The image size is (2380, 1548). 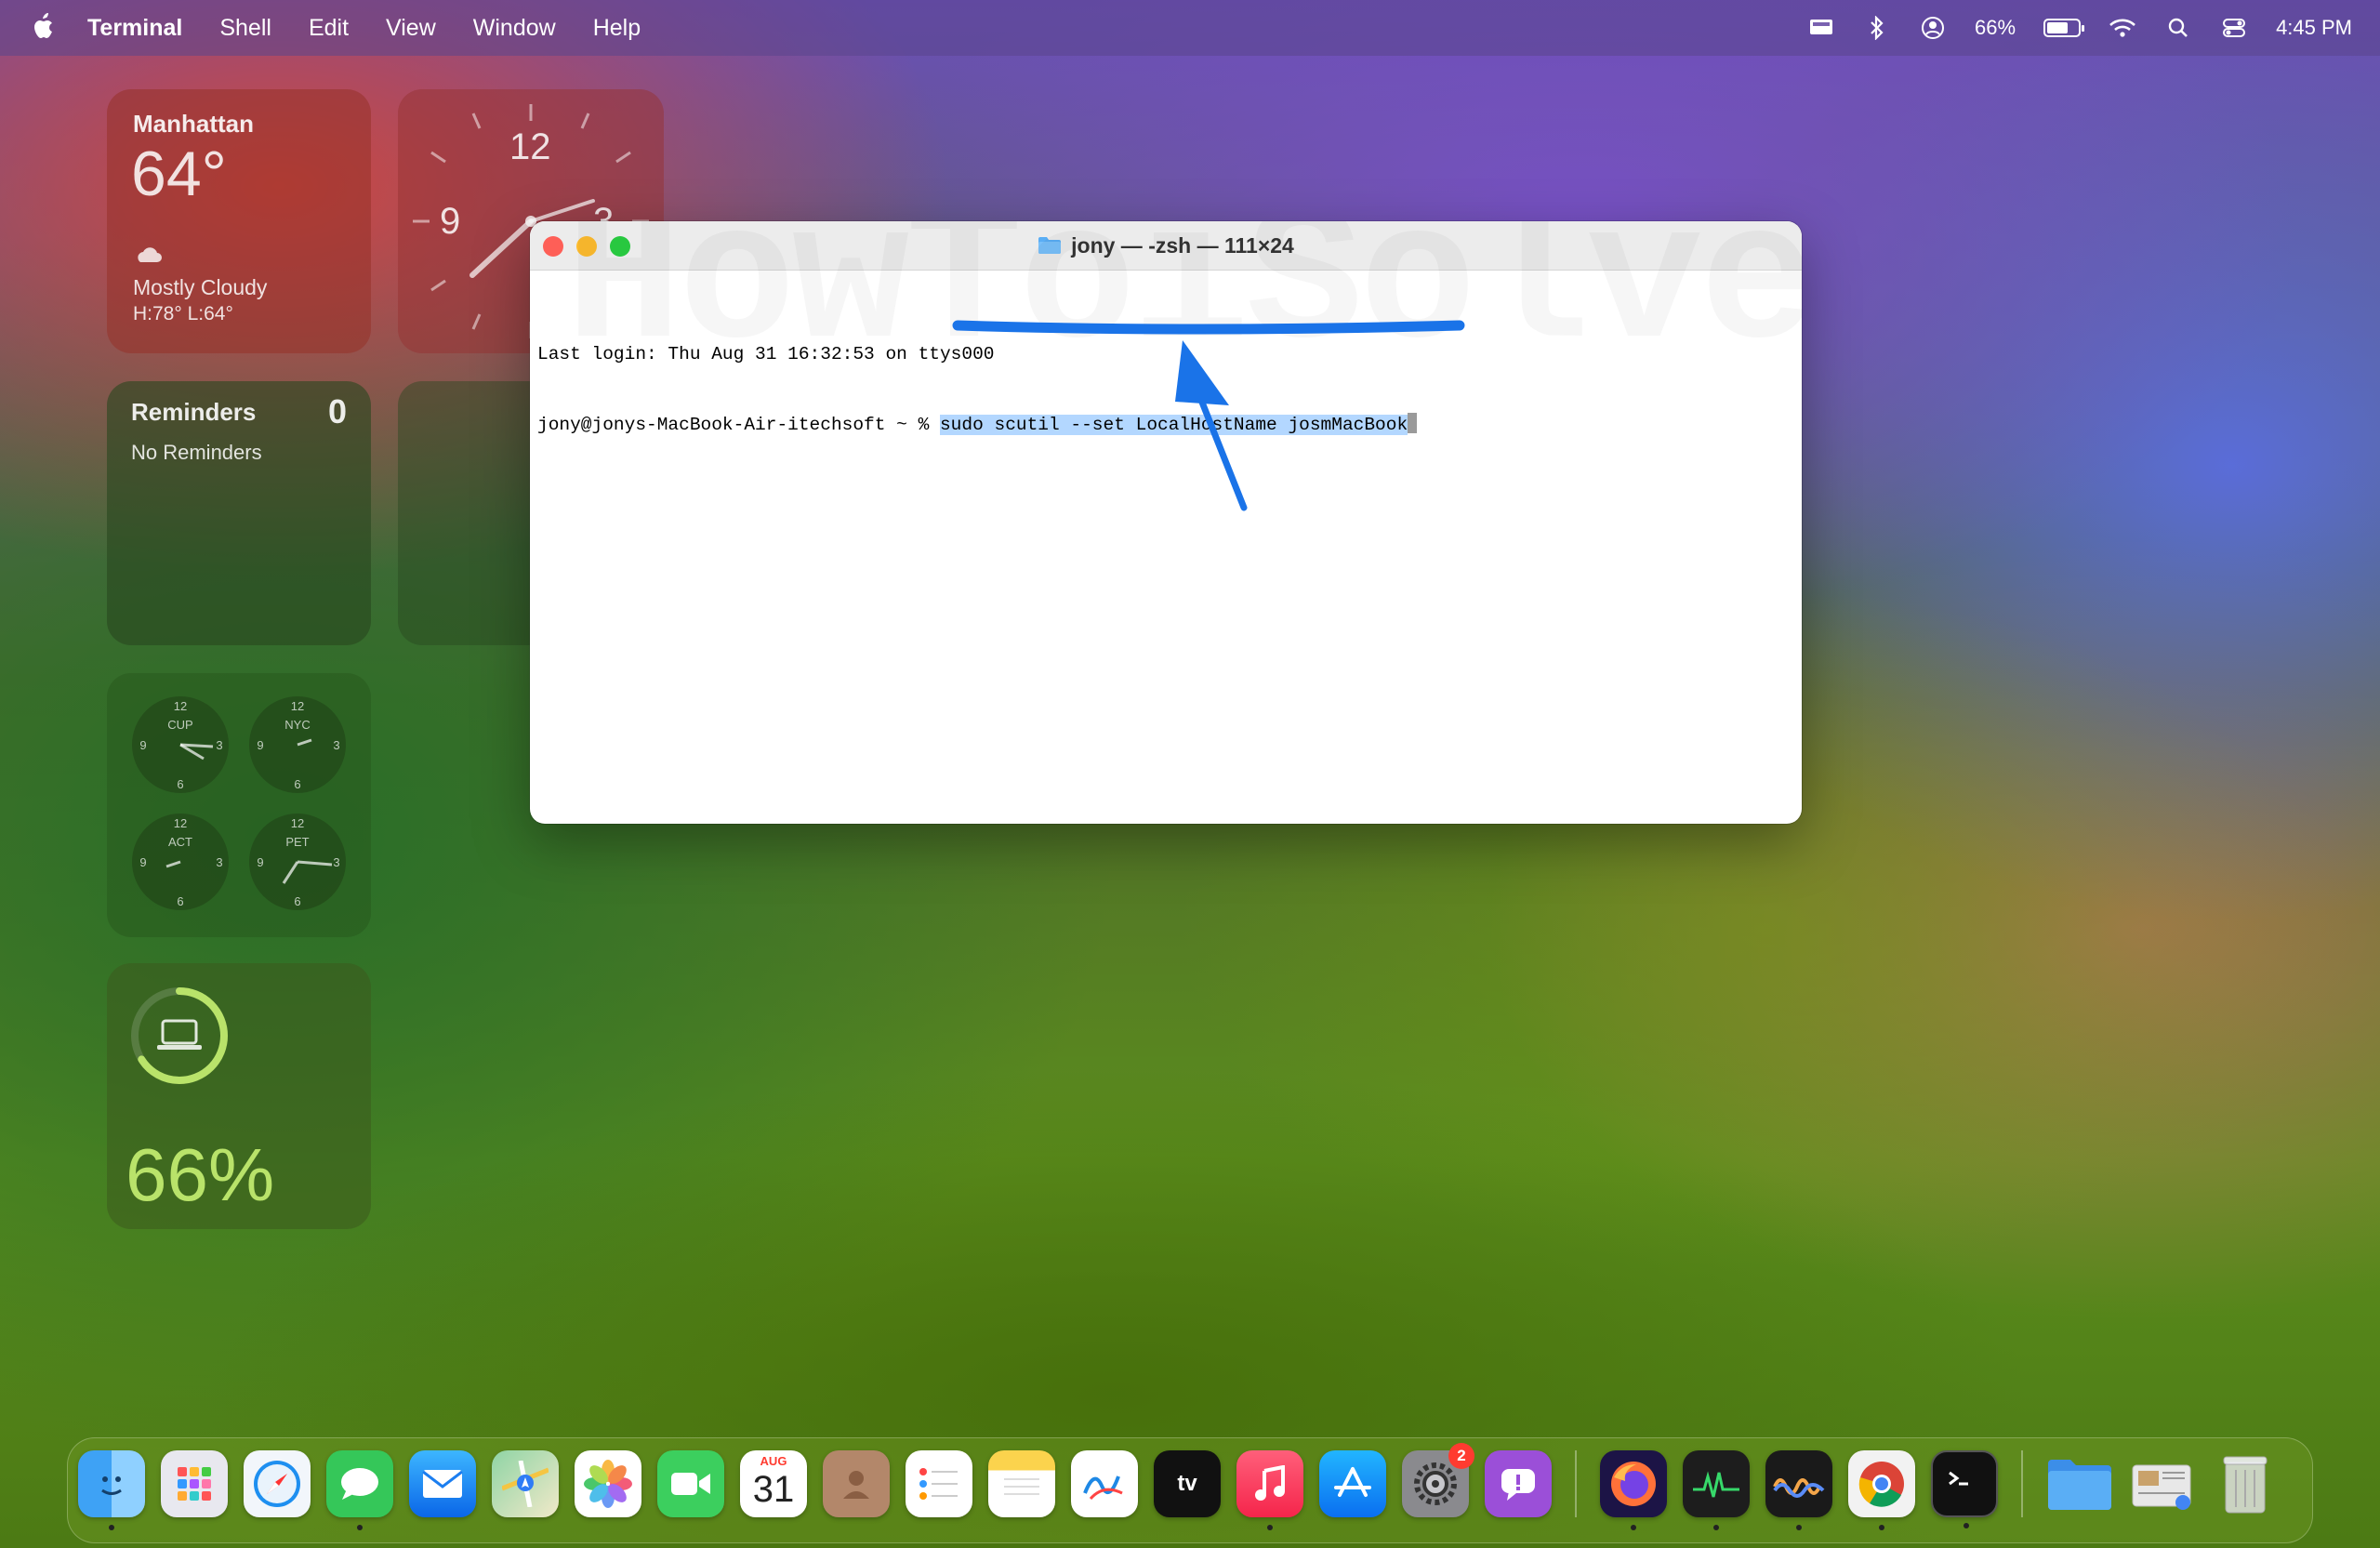 What do you see at coordinates (44, 27) in the screenshot?
I see `apple-icon` at bounding box center [44, 27].